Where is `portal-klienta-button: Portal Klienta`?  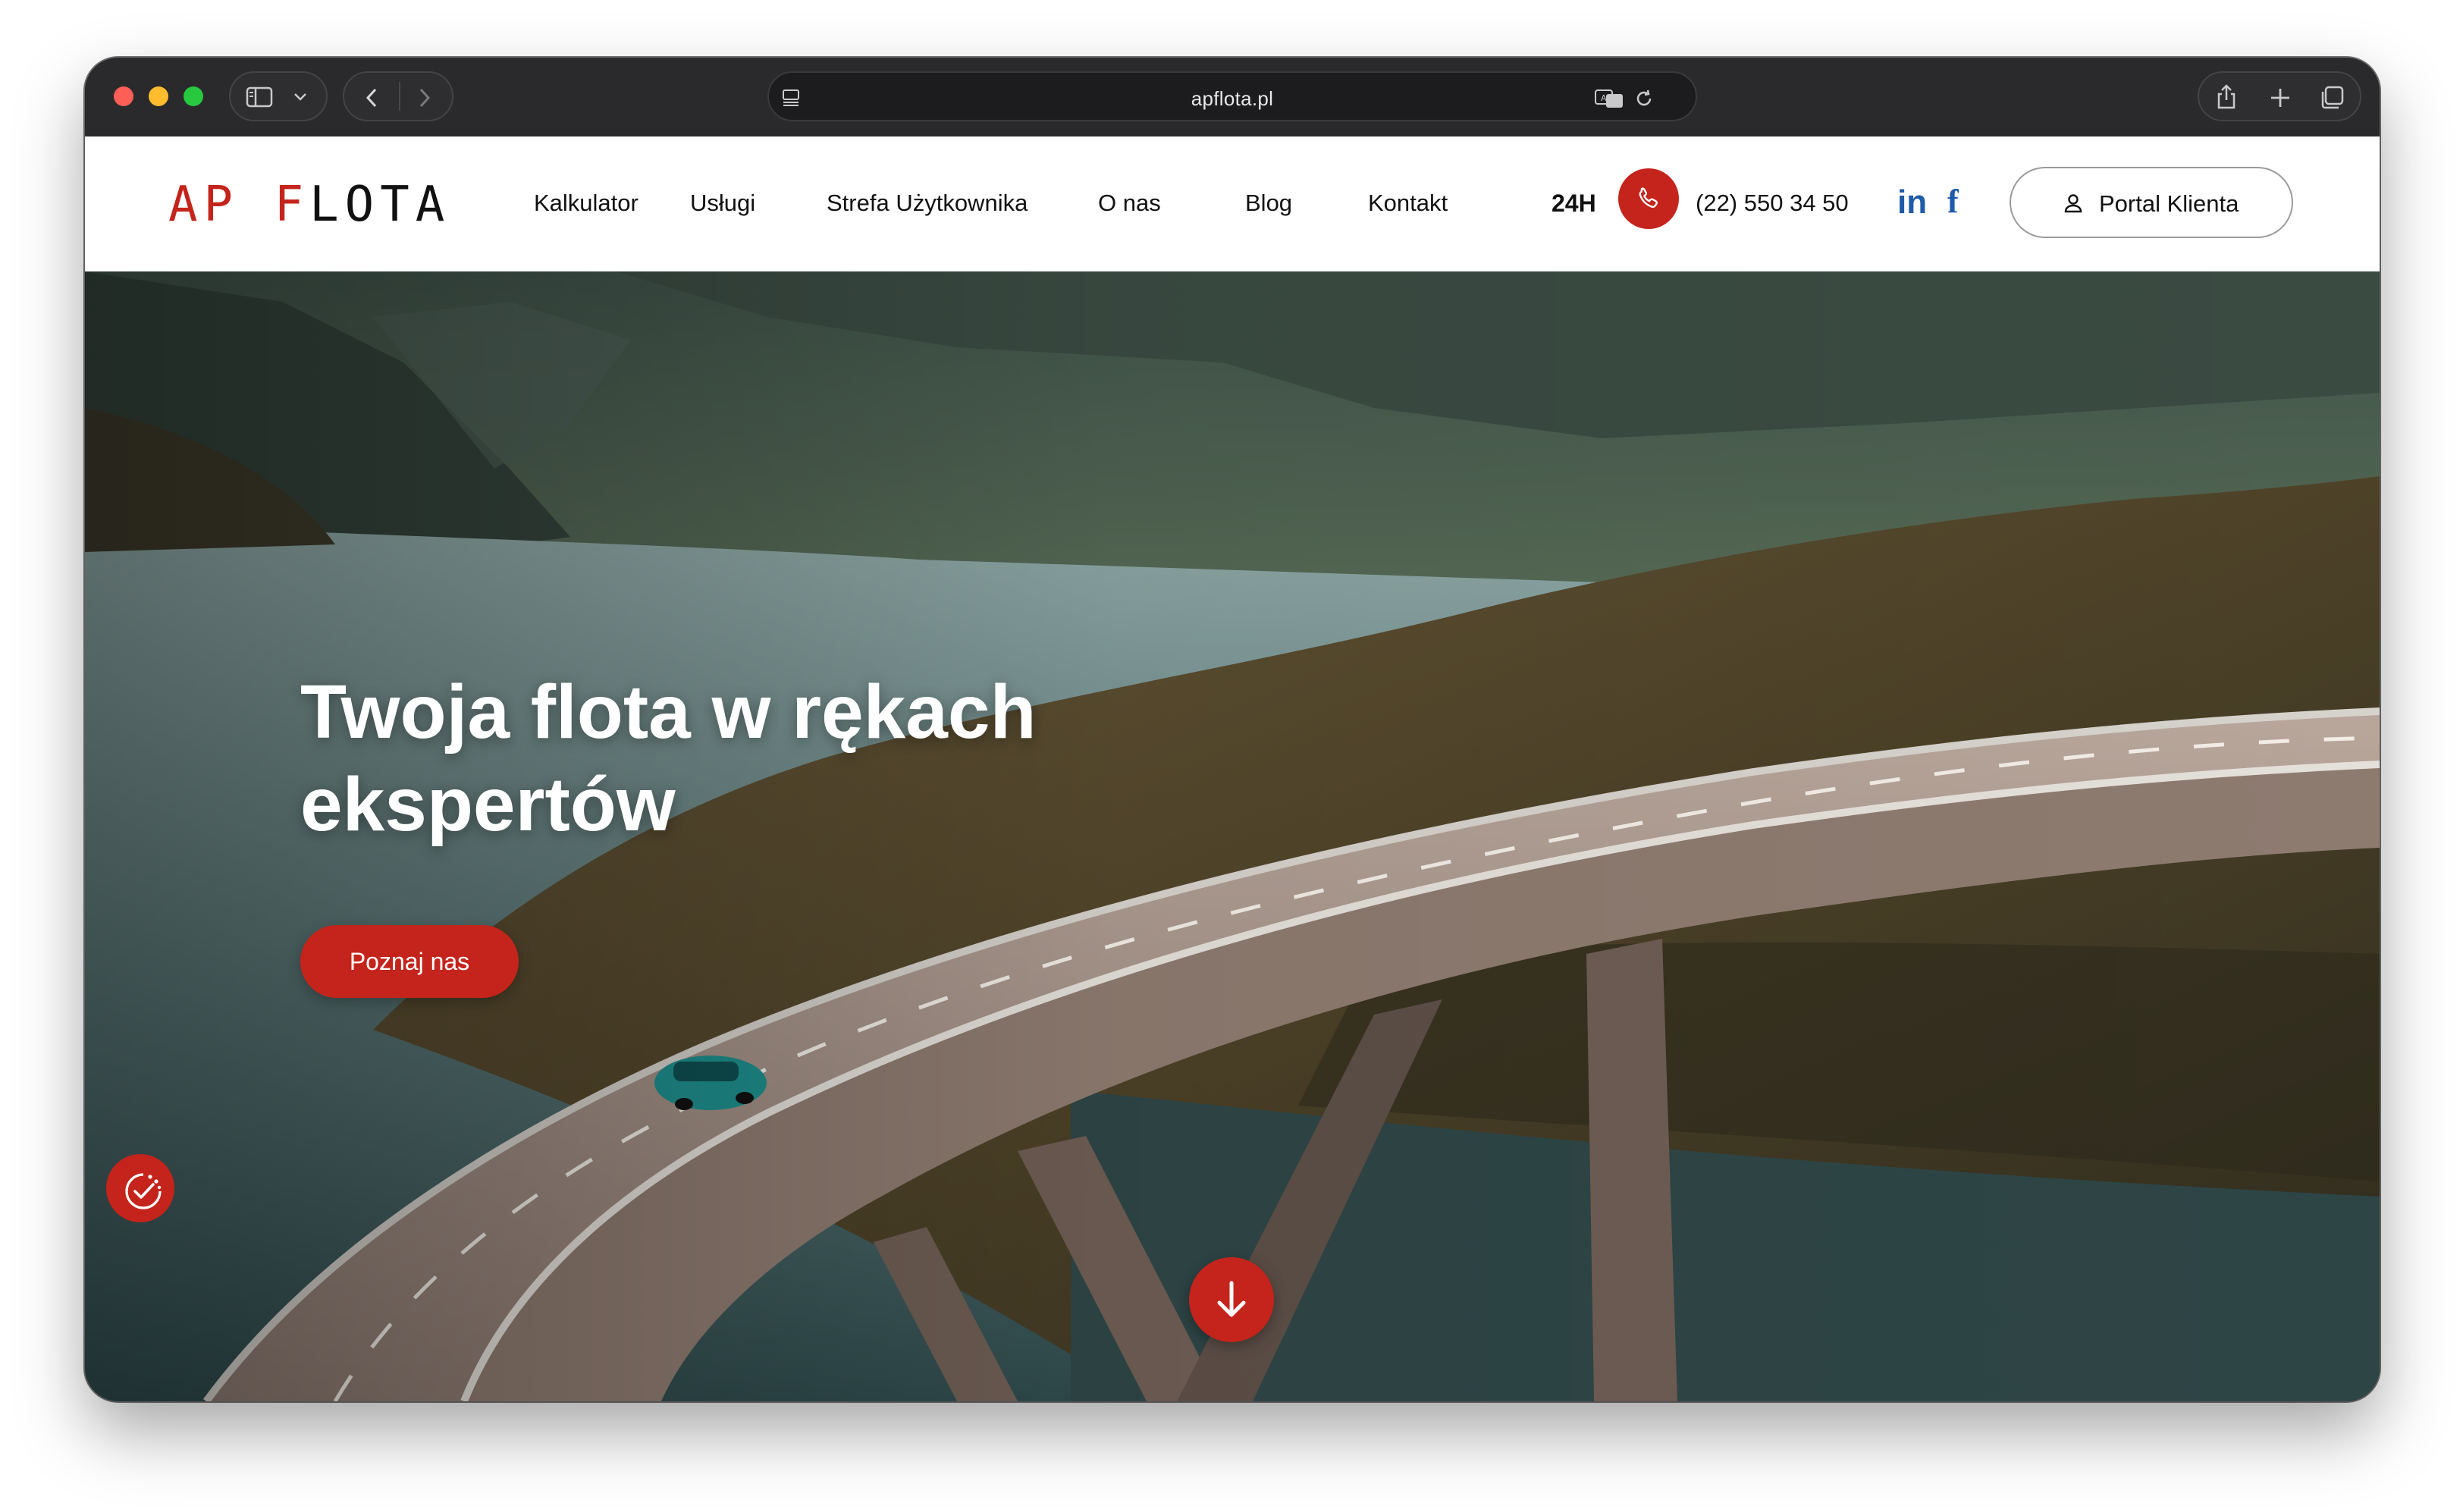
portal-klienta-button: Portal Klienta is located at coordinates (2151, 202).